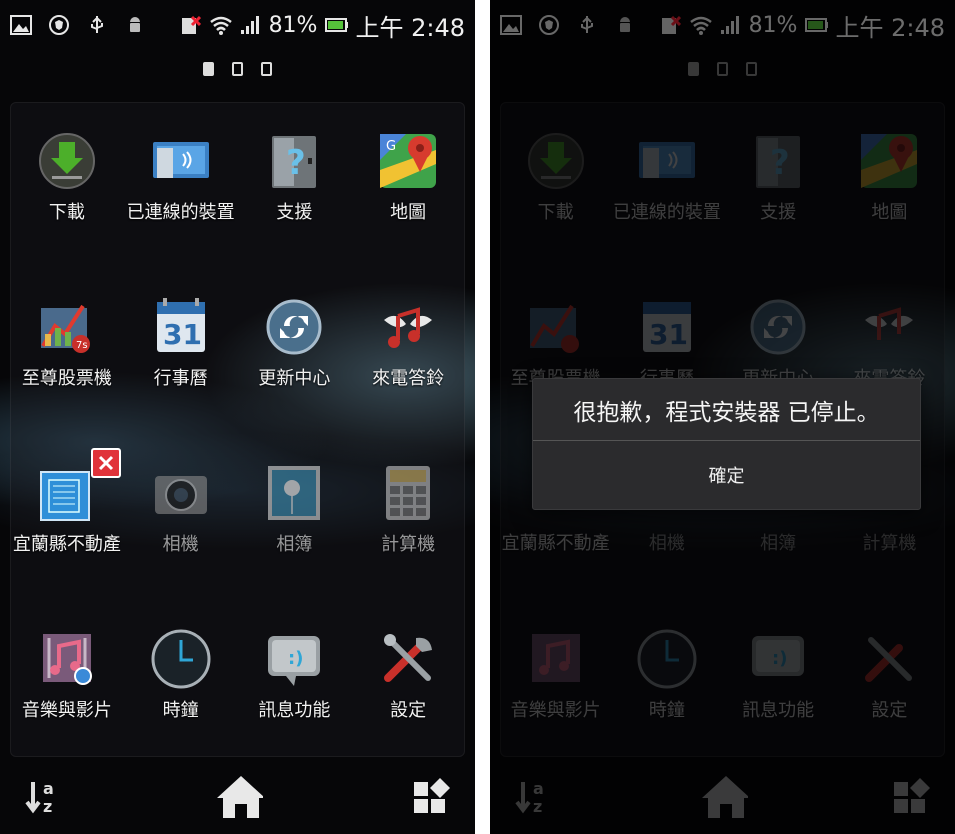 This screenshot has width=955, height=834. I want to click on app-support: ? 支援, so click(295, 176).